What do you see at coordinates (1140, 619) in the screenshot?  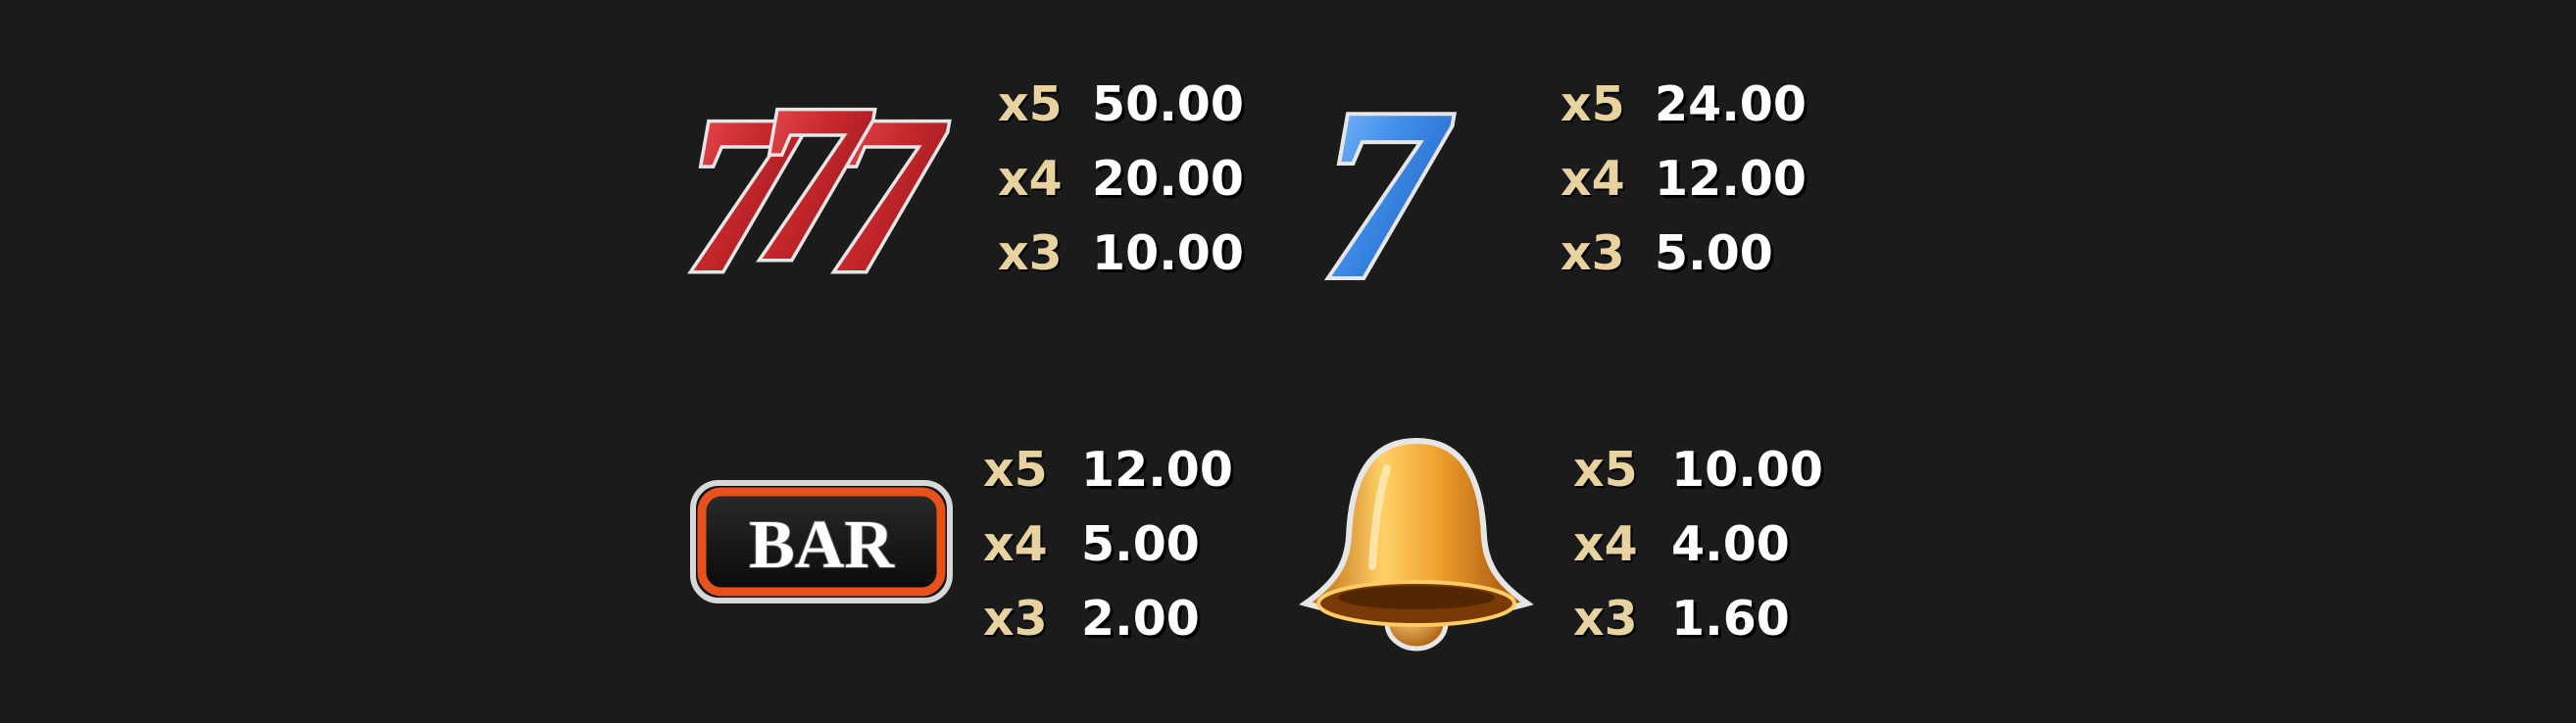 I see `payout-amount: 2.00` at bounding box center [1140, 619].